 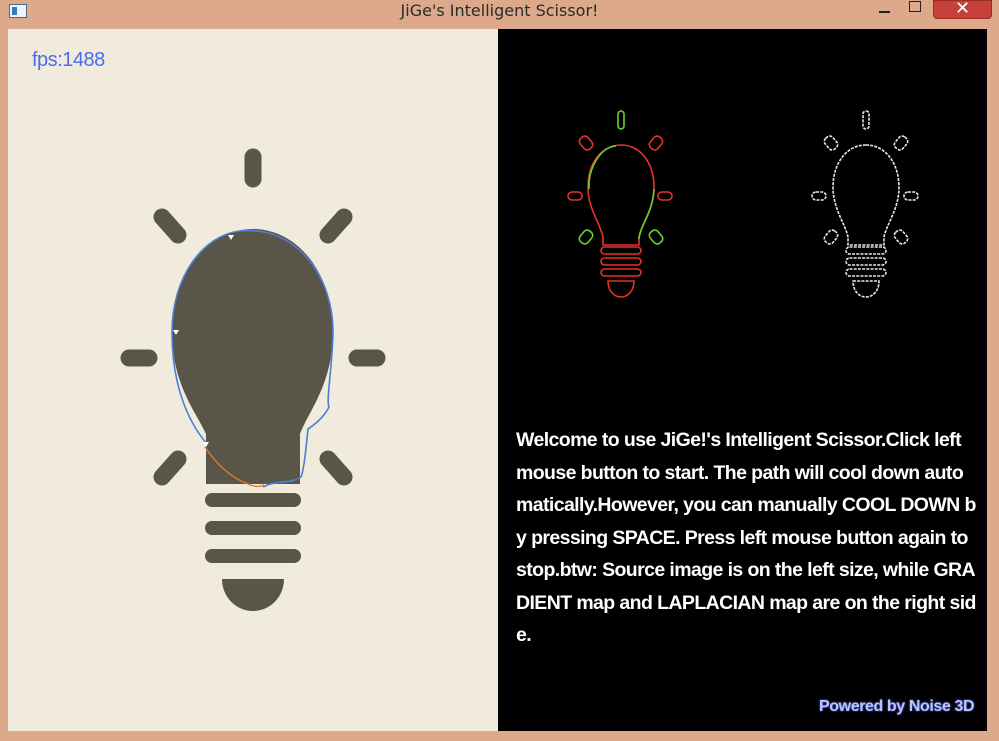 What do you see at coordinates (885, 10) in the screenshot?
I see `minimize-button` at bounding box center [885, 10].